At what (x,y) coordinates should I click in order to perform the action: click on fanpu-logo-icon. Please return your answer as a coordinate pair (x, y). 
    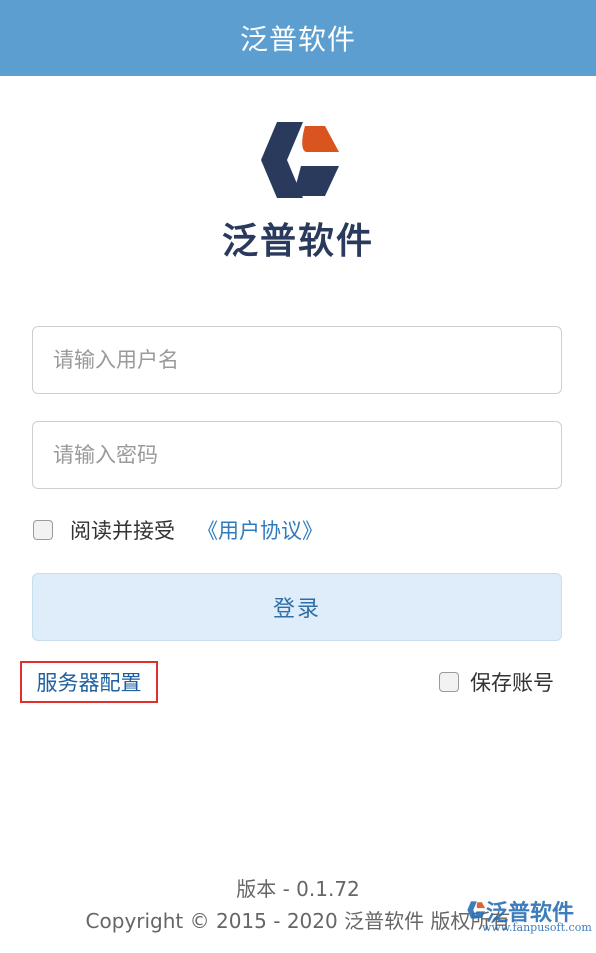
    Looking at the image, I should click on (300, 160).